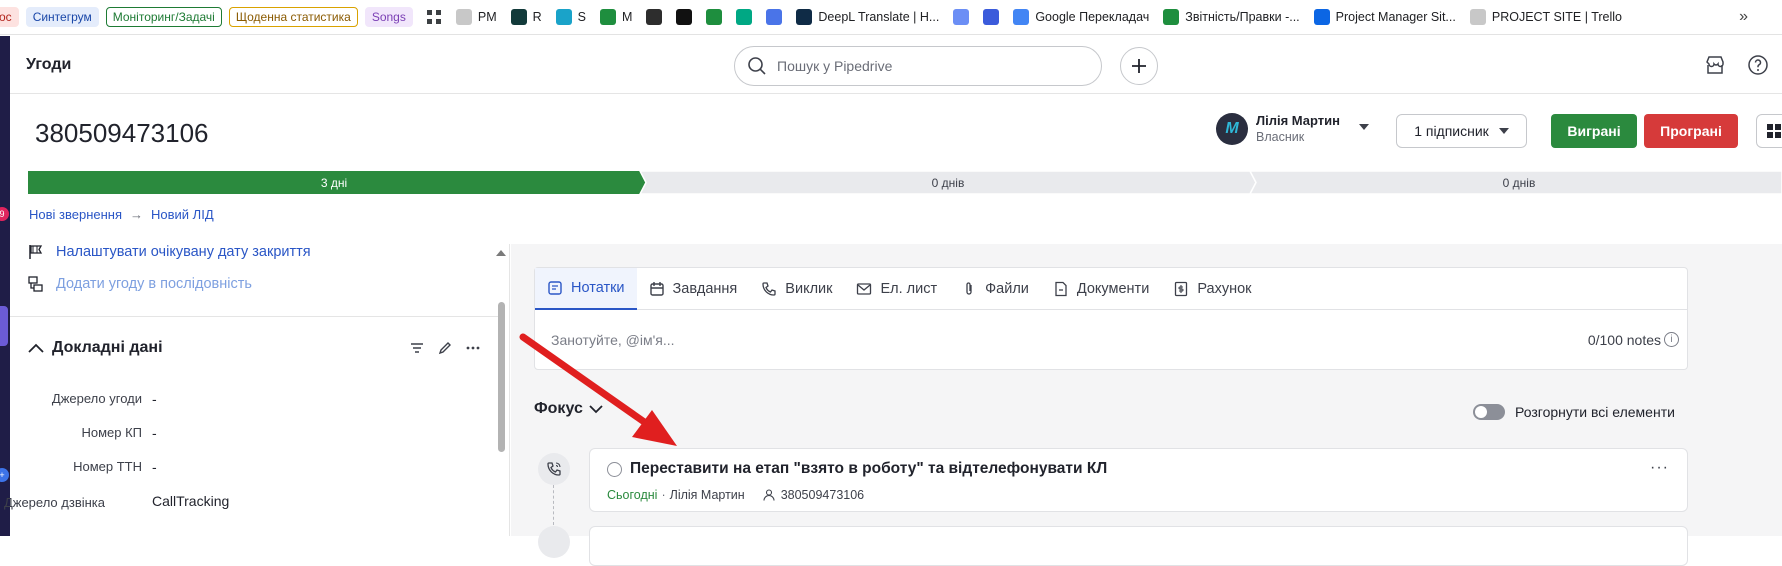 This screenshot has width=1782, height=566. I want to click on field-call-source: Джерело дзвінка CallTracking, so click(247, 513).